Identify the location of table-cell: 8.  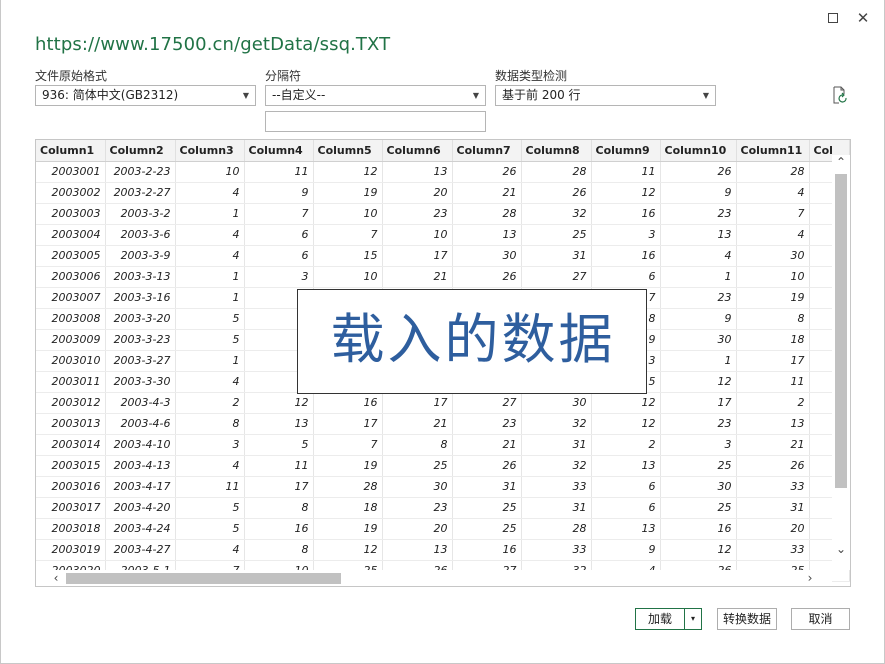
(773, 319).